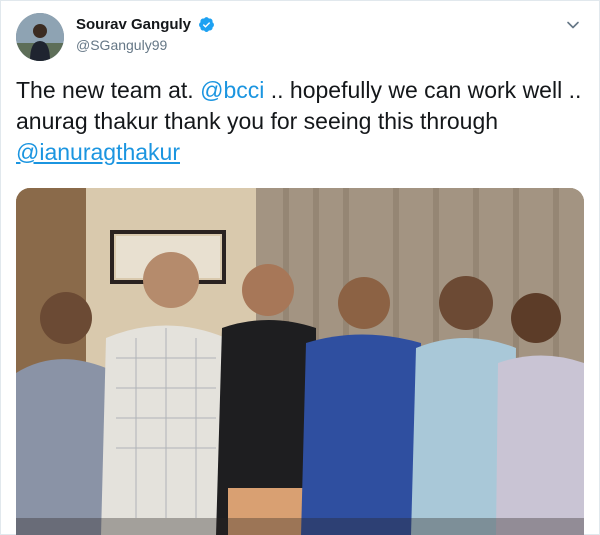 This screenshot has height=535, width=600. What do you see at coordinates (207, 25) in the screenshot?
I see `verified-badge-icon` at bounding box center [207, 25].